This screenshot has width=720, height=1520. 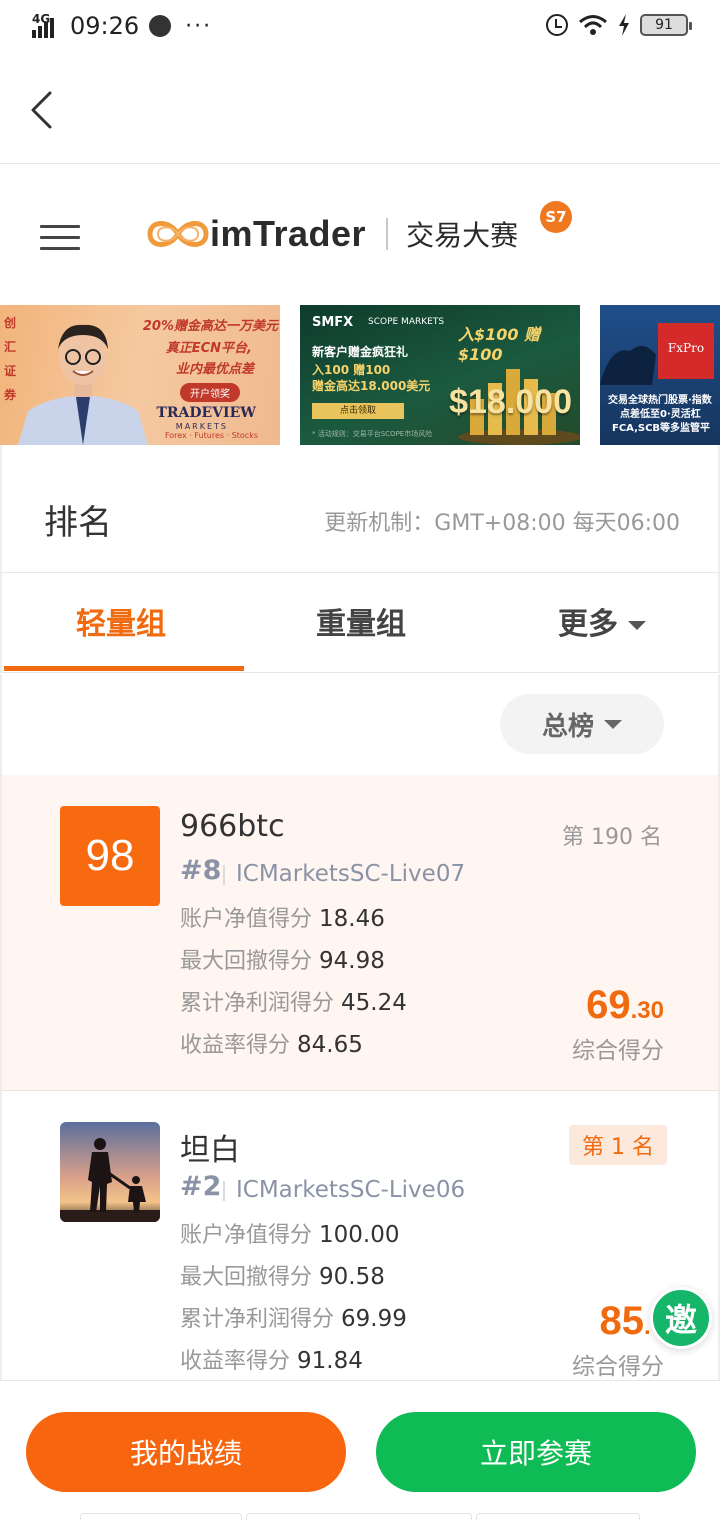 What do you see at coordinates (686, 351) in the screenshot?
I see `fxpro-logo: FxPro` at bounding box center [686, 351].